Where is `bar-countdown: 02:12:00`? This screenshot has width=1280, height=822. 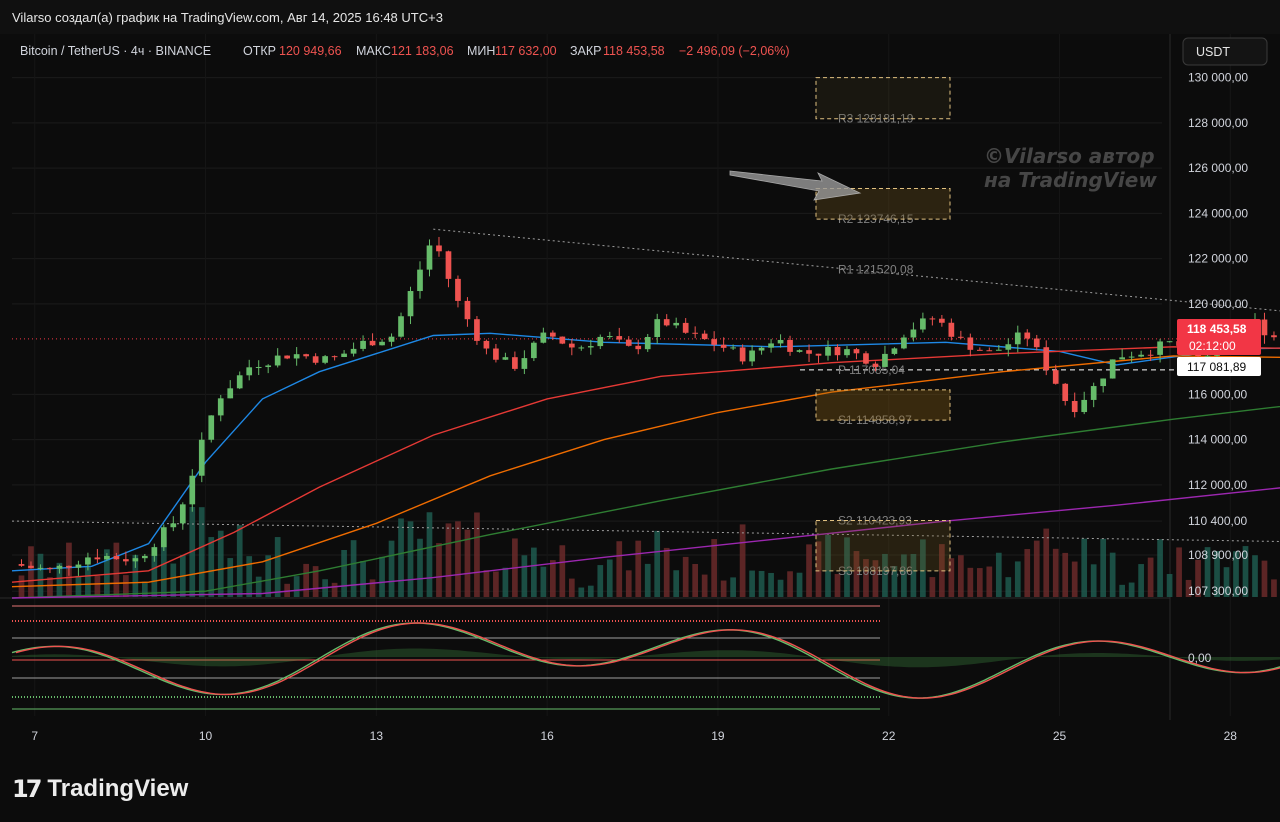
bar-countdown: 02:12:00 is located at coordinates (1212, 346).